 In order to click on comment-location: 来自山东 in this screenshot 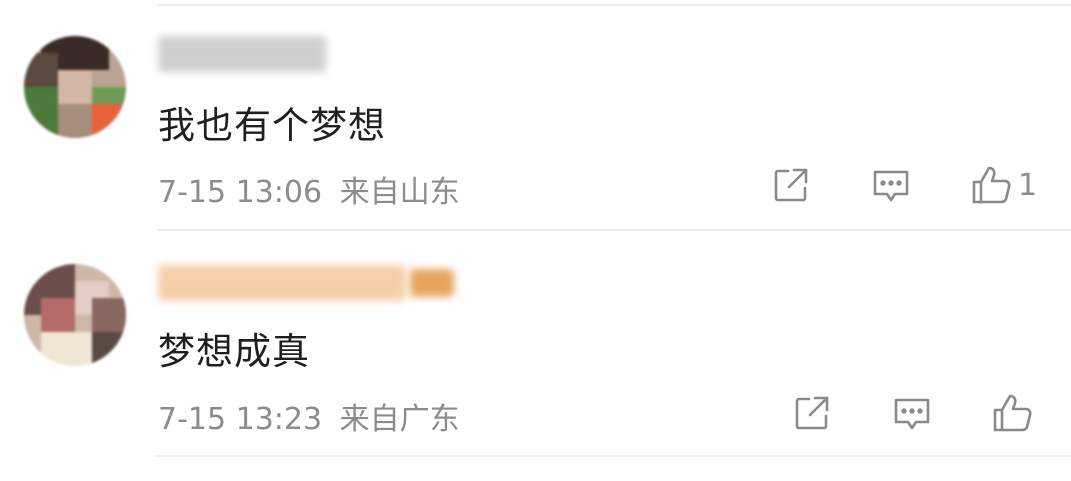, I will do `click(399, 192)`.